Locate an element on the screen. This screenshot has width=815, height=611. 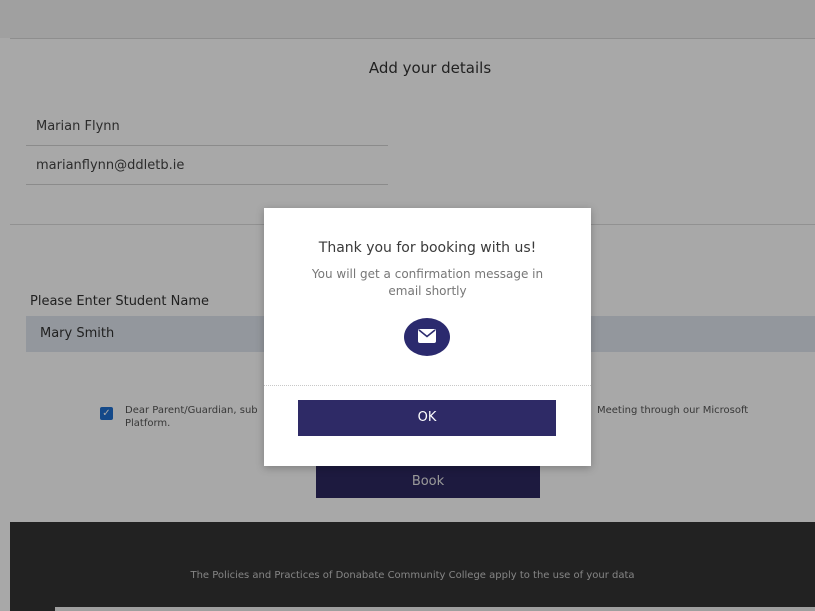
envelope-icon is located at coordinates (427, 337).